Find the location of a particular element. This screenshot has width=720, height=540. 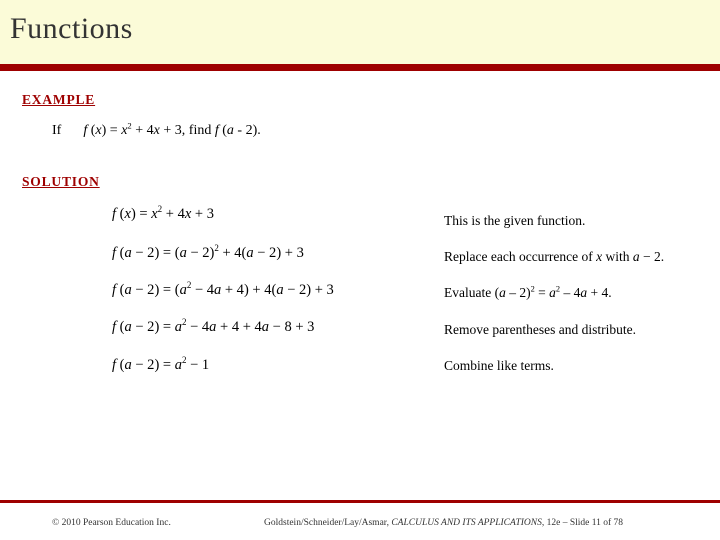

equation-line-2: f (a − 2) = (a − 2)2 + 4(a − 2) + 3 is located at coordinates (208, 252).